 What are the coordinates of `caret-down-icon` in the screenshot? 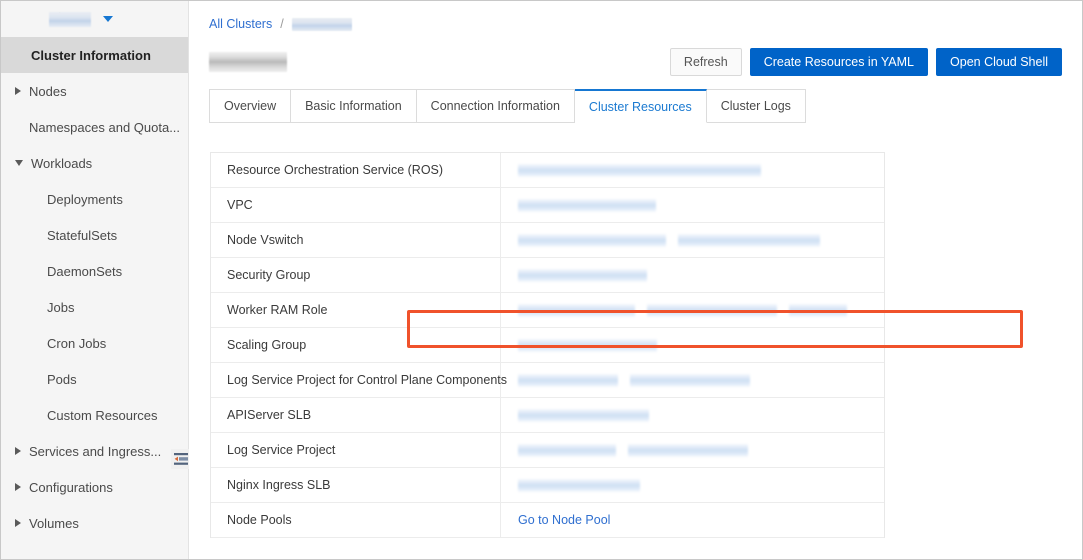 It's located at (108, 19).